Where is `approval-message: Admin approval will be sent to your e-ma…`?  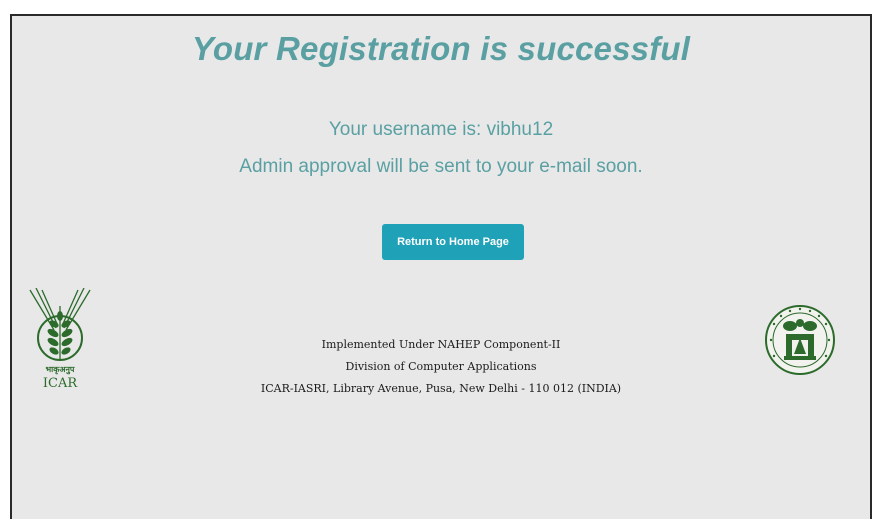
approval-message: Admin approval will be sent to your e-ma… is located at coordinates (441, 166).